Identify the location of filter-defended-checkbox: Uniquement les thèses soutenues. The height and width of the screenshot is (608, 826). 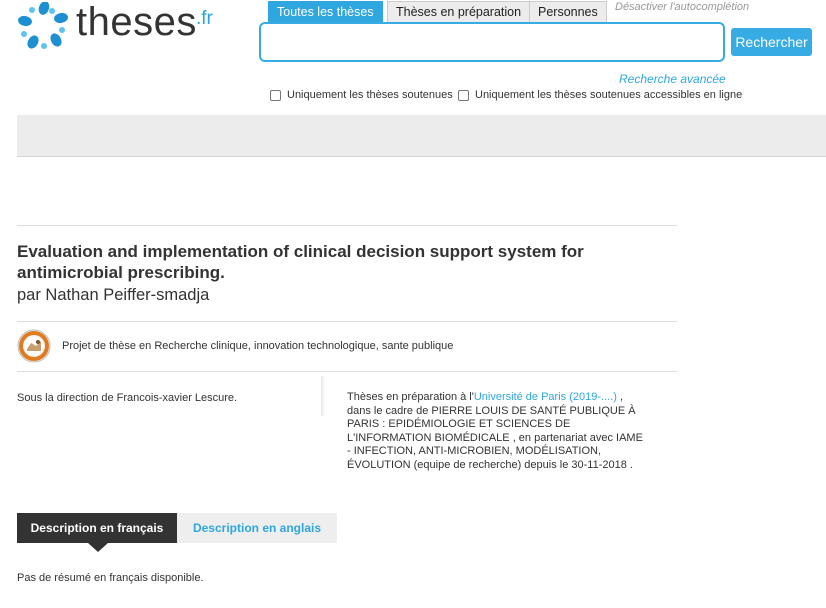
(361, 95).